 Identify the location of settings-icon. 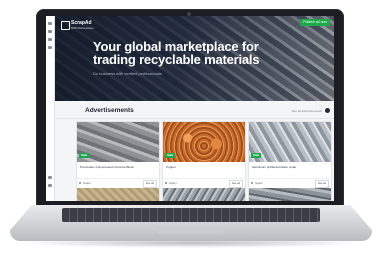
(50, 177).